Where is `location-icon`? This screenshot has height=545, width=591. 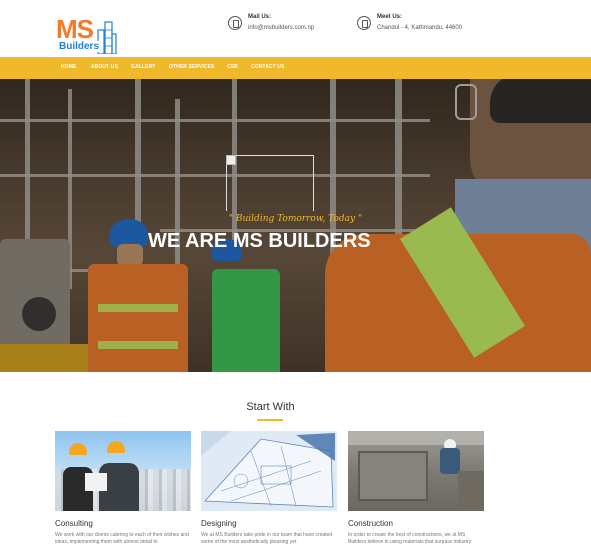
location-icon is located at coordinates (364, 23).